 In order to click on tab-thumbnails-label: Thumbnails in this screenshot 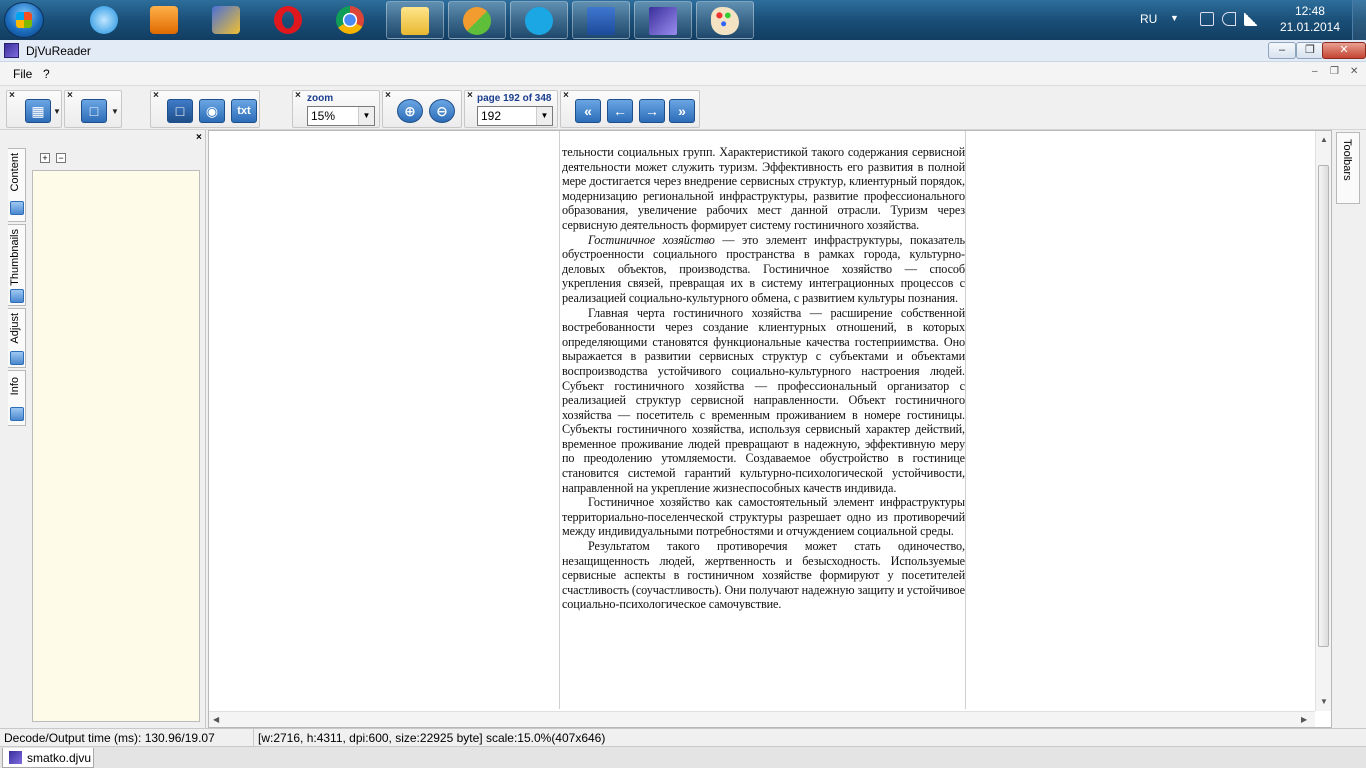, I will do `click(15, 257)`.